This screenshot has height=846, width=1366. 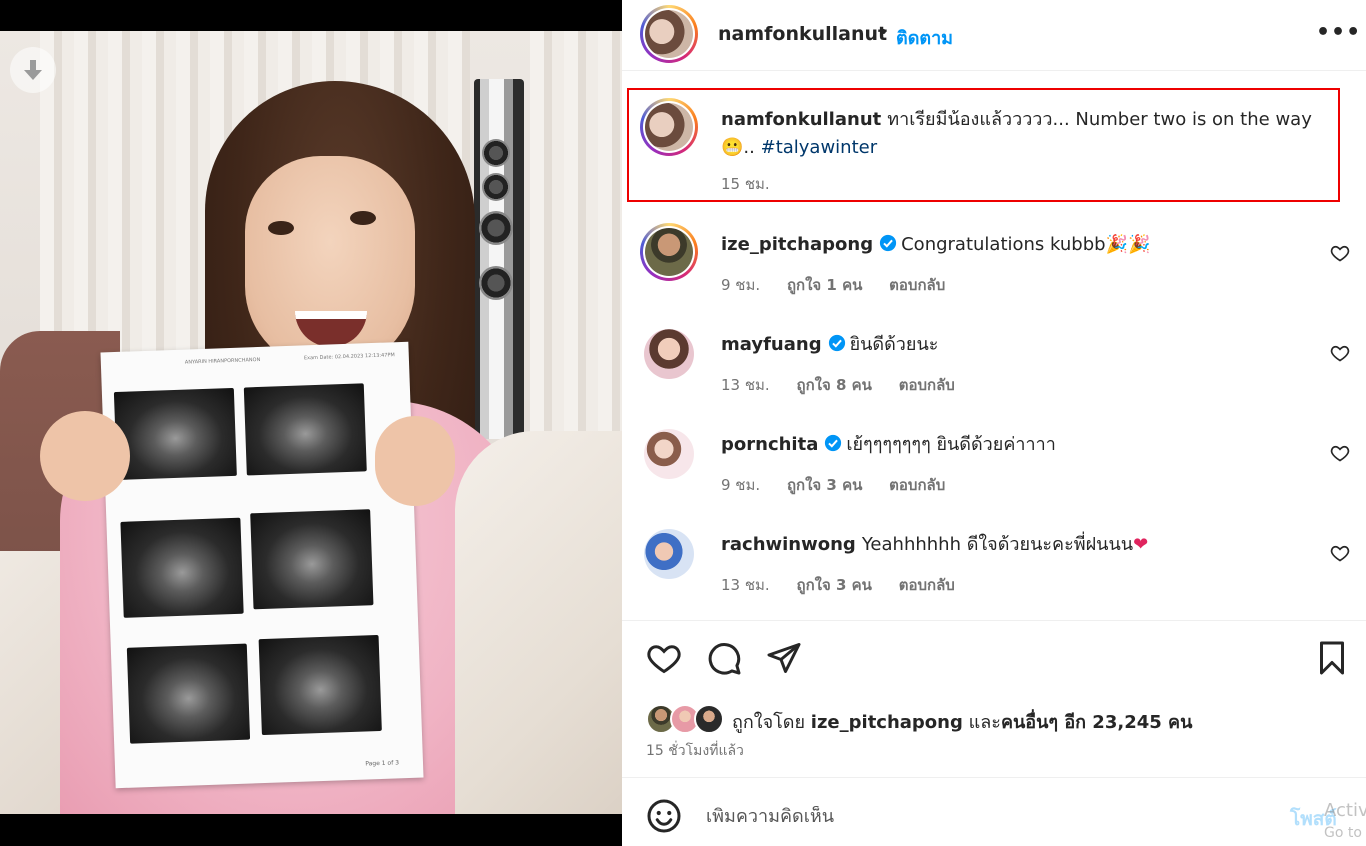 I want to click on likes-middle: และ, so click(x=984, y=722).